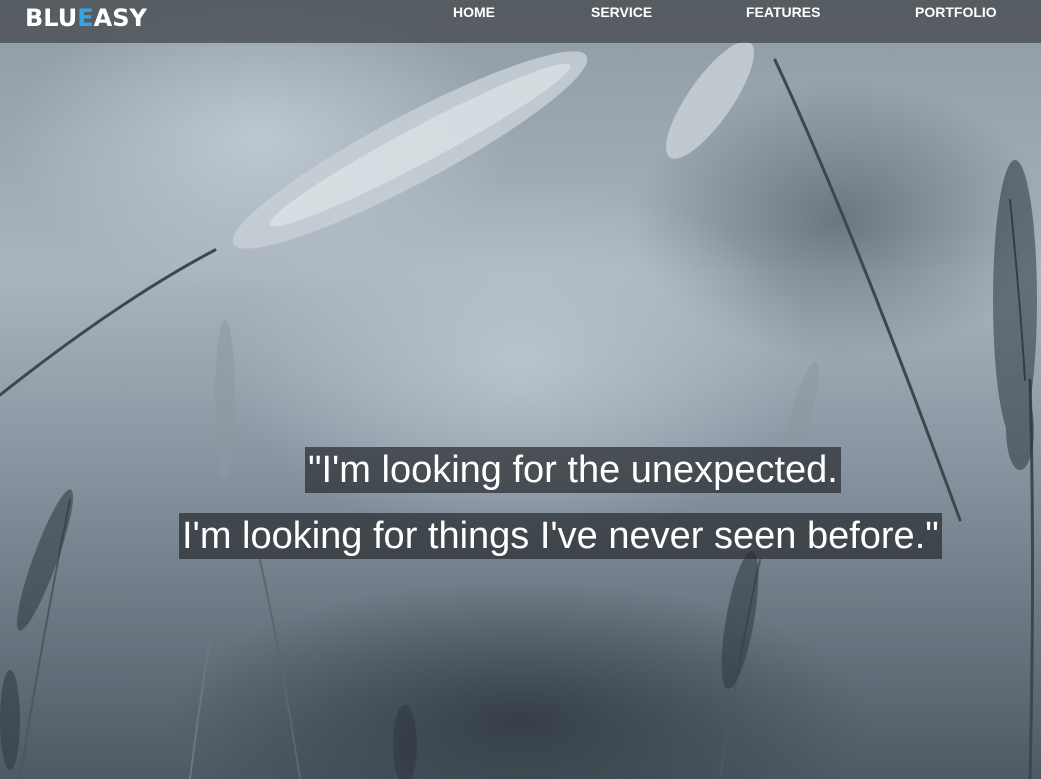 The height and width of the screenshot is (779, 1041). I want to click on top-navbar: BLUEASY HOME SERVICE FEATURES PORTFOLIO, so click(520, 21).